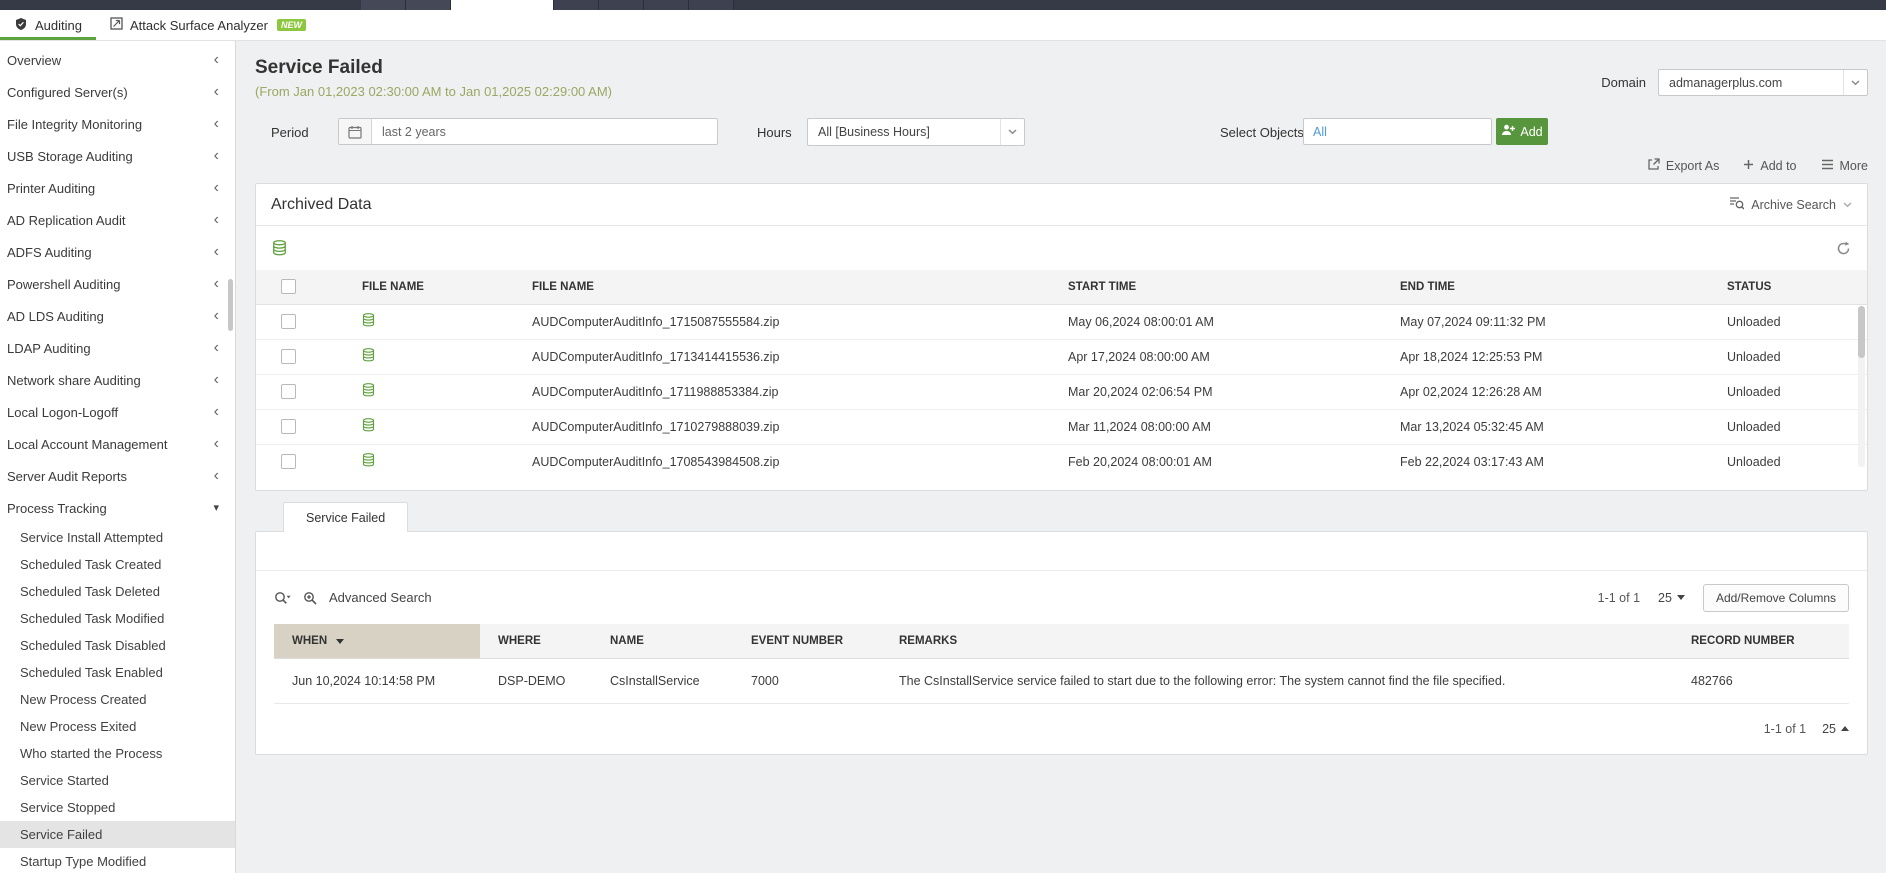  Describe the element at coordinates (528, 131) in the screenshot. I see `period-input: last 2 years` at that location.